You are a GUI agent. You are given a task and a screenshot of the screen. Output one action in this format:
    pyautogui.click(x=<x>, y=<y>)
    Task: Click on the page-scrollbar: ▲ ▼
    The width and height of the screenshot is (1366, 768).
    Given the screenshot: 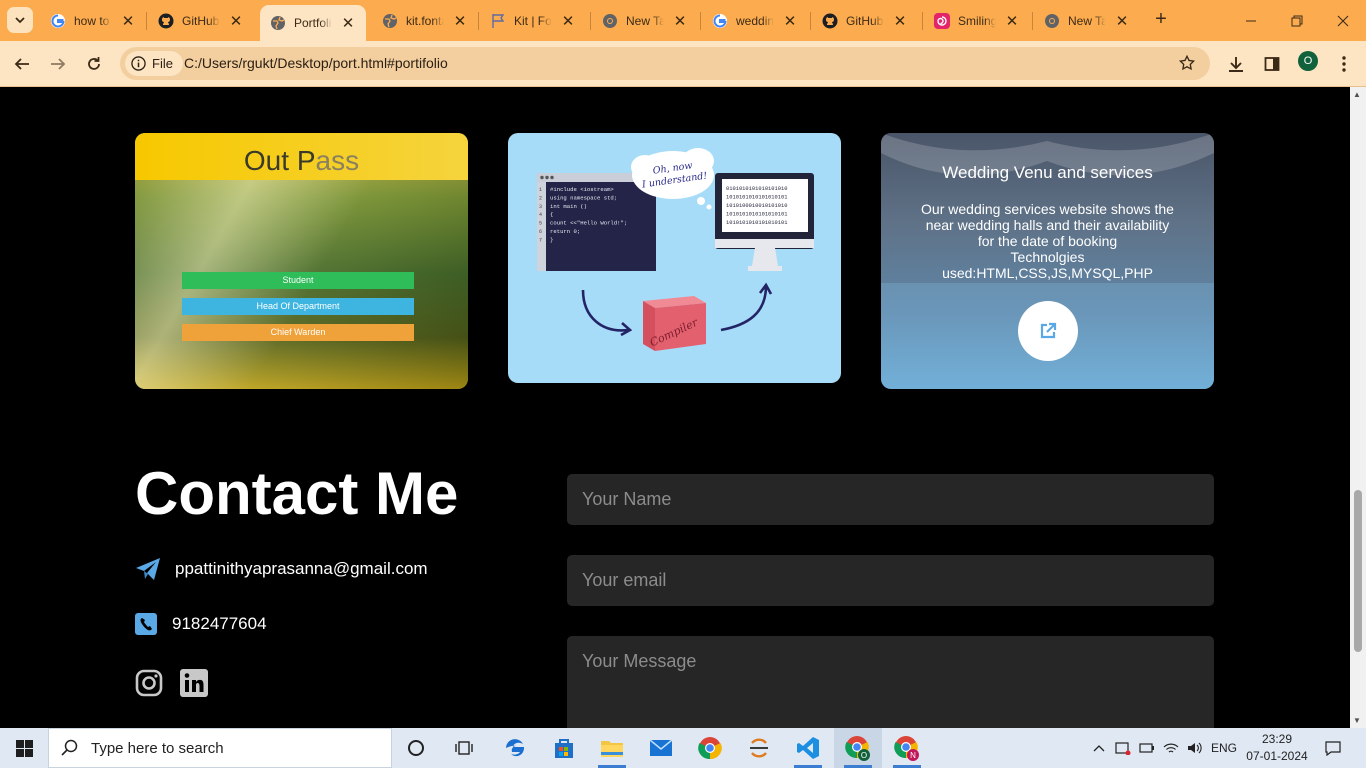 What is the action you would take?
    pyautogui.click(x=1358, y=407)
    